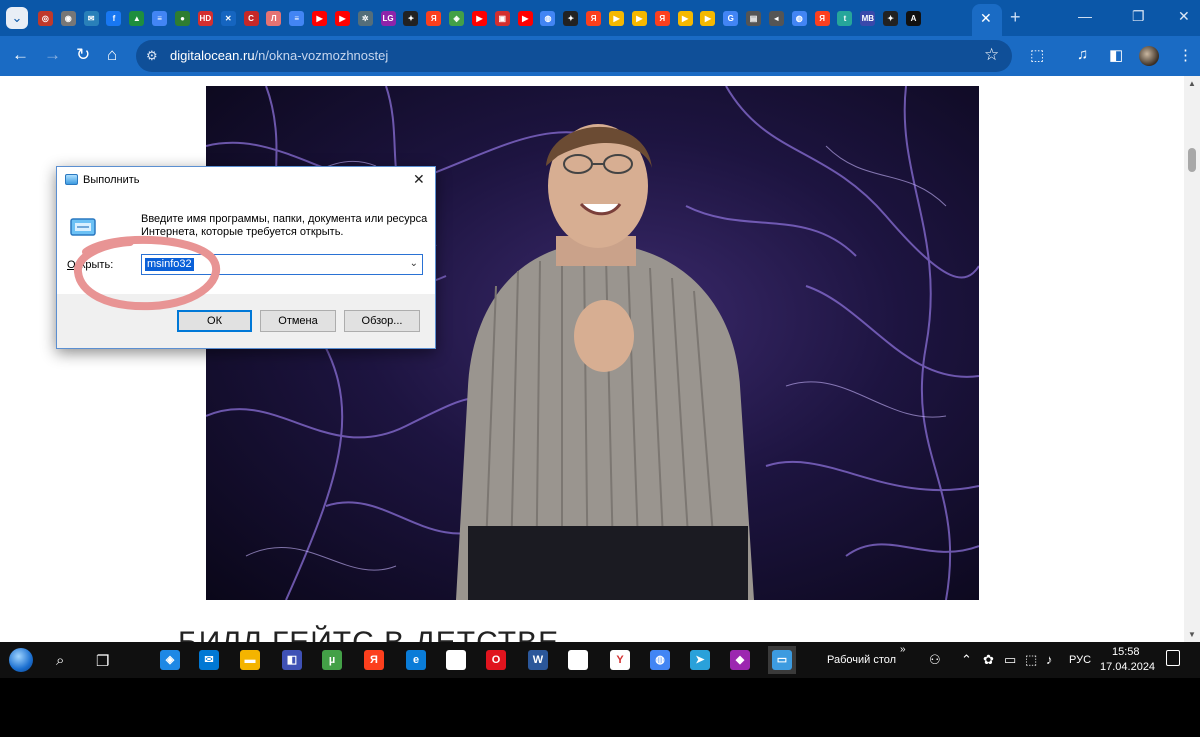 This screenshot has width=1200, height=737. Describe the element at coordinates (298, 321) in the screenshot. I see `cancel-button: Отмена` at that location.